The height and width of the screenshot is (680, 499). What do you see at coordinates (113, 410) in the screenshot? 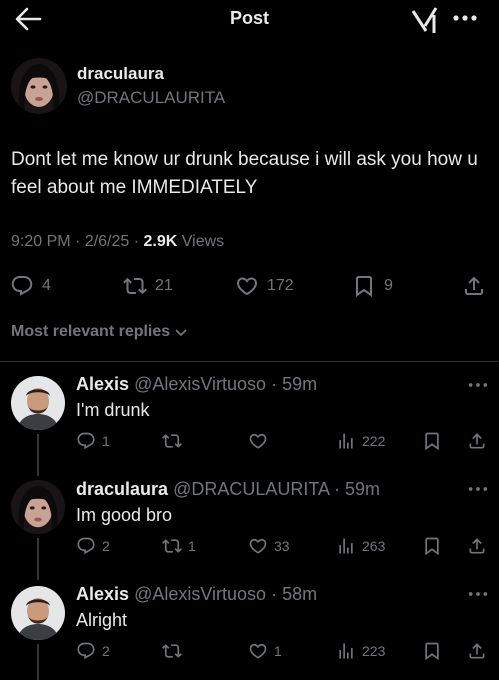
I see `reply-text: I'm drunk` at bounding box center [113, 410].